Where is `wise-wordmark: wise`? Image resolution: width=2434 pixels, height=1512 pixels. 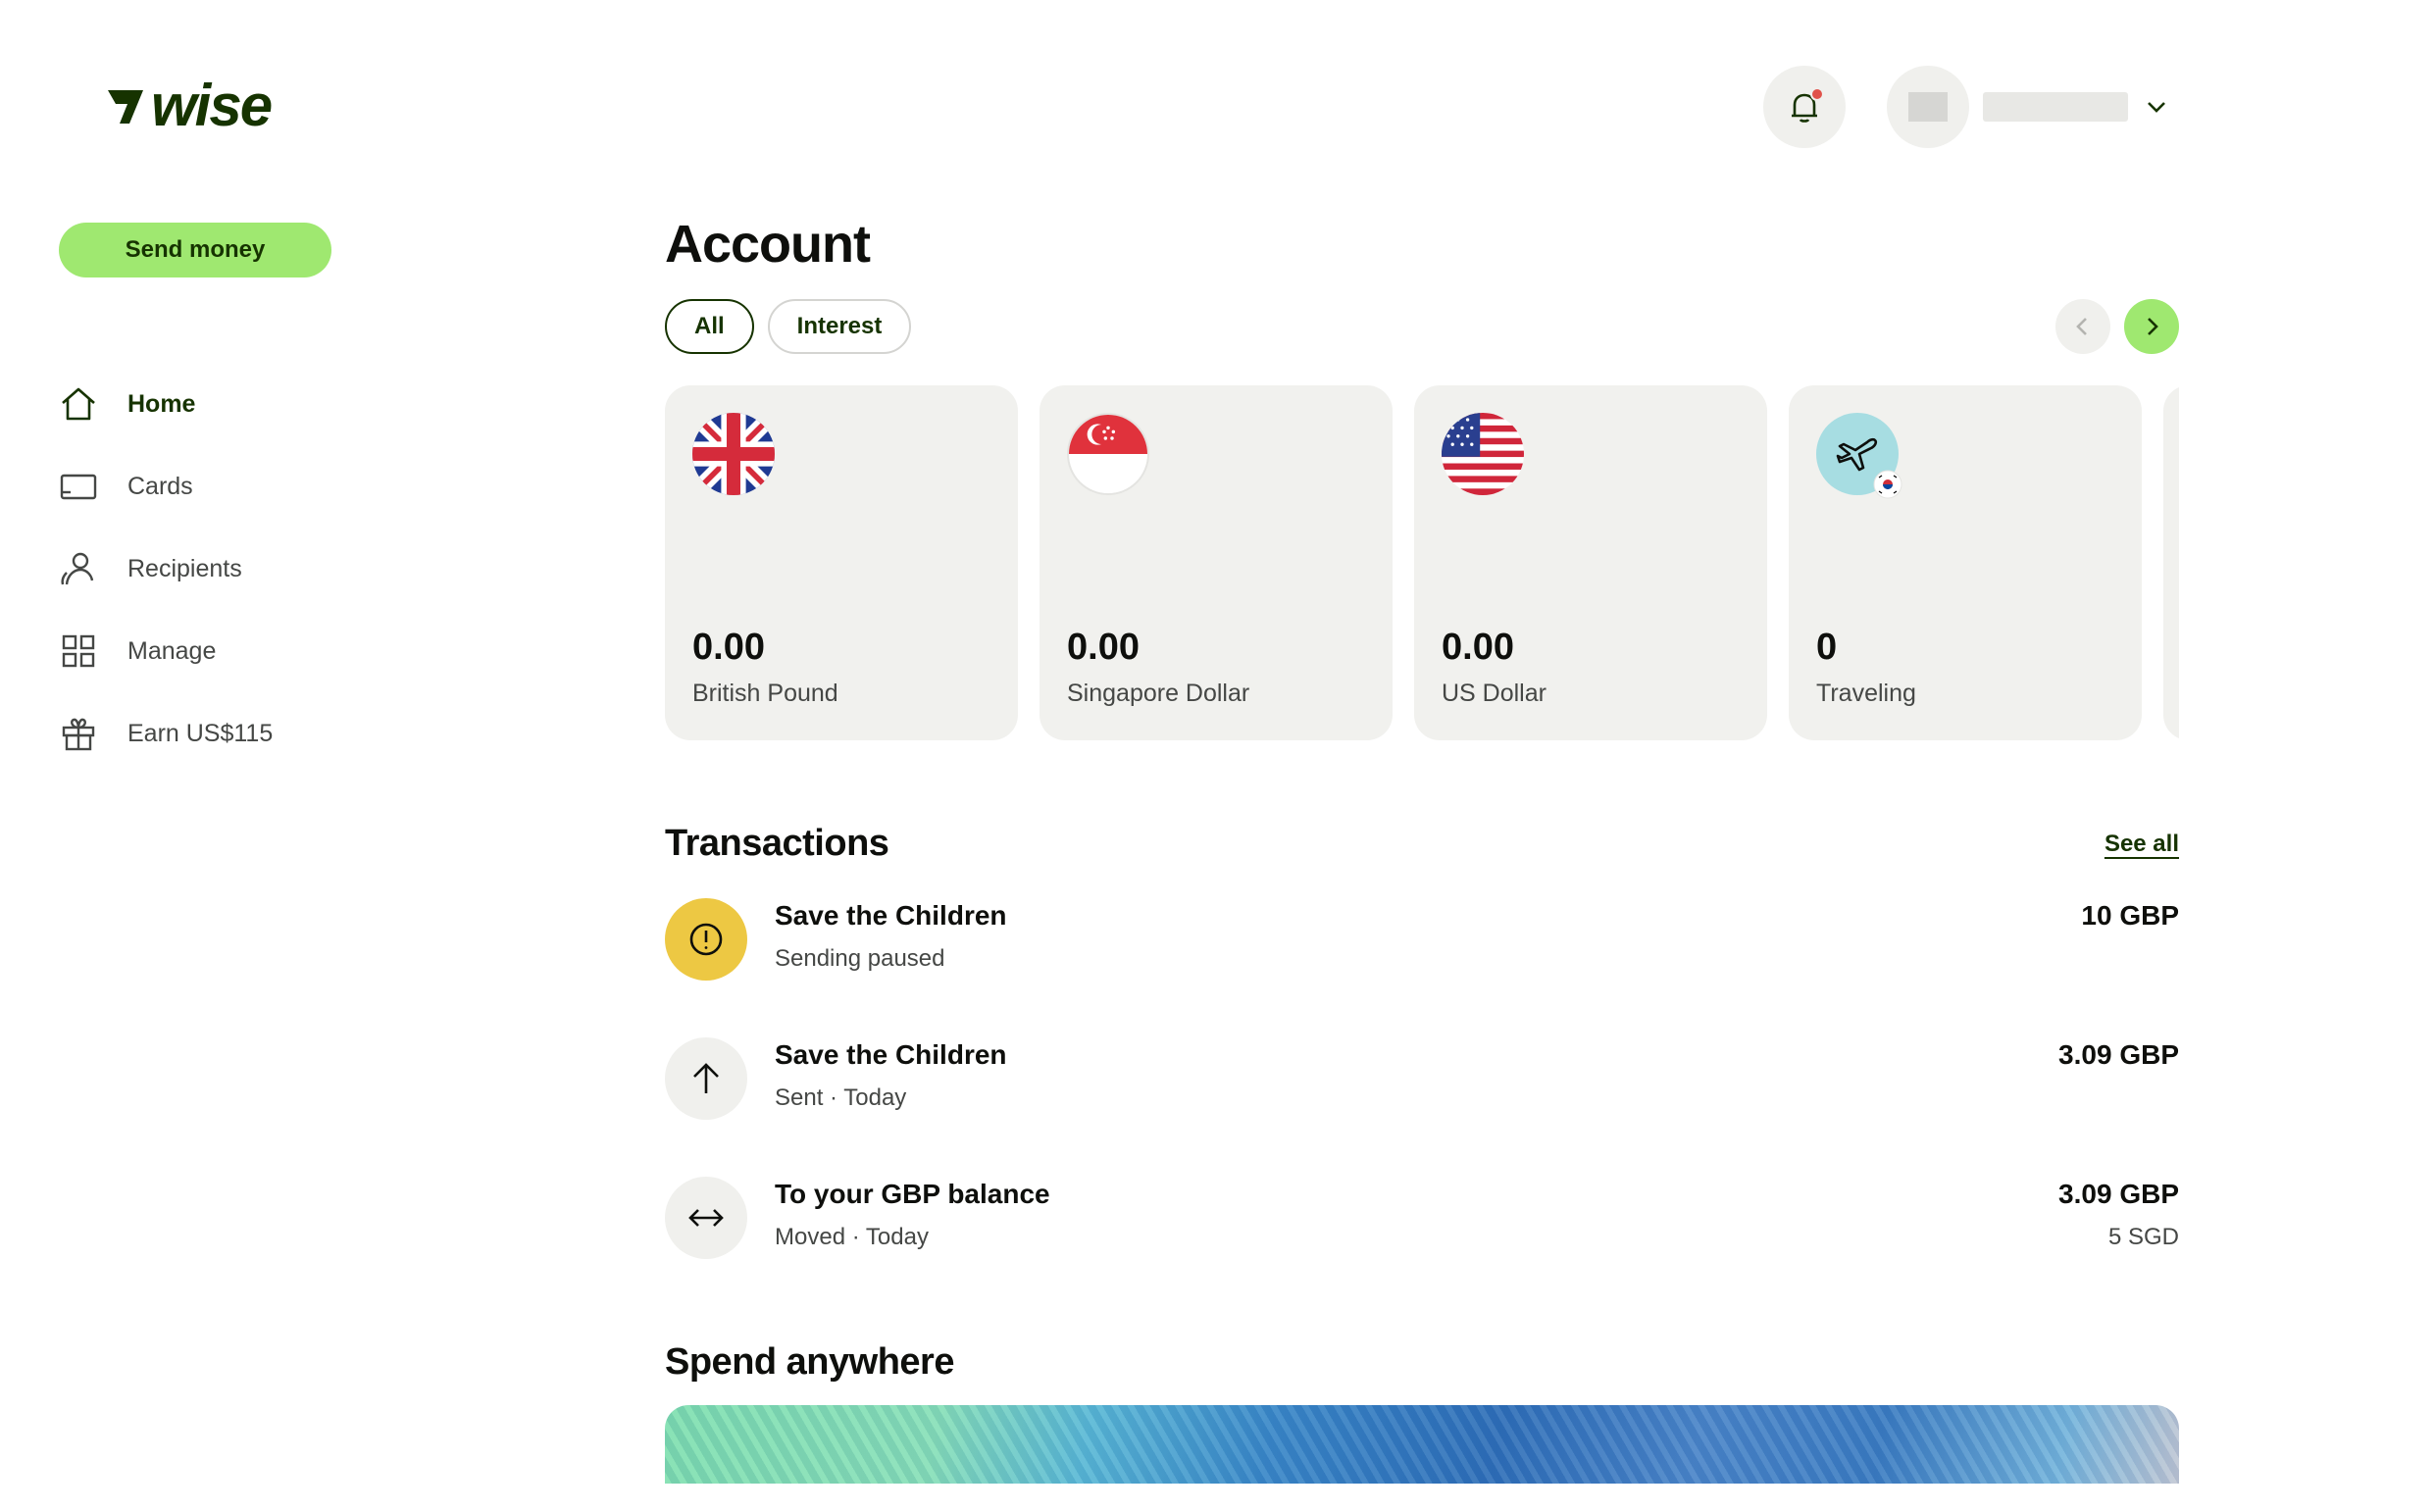 wise-wordmark: wise is located at coordinates (212, 105).